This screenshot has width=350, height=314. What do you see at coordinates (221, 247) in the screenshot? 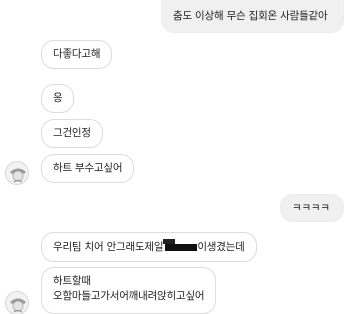
I see `message-text-end: 이생겼는데` at bounding box center [221, 247].